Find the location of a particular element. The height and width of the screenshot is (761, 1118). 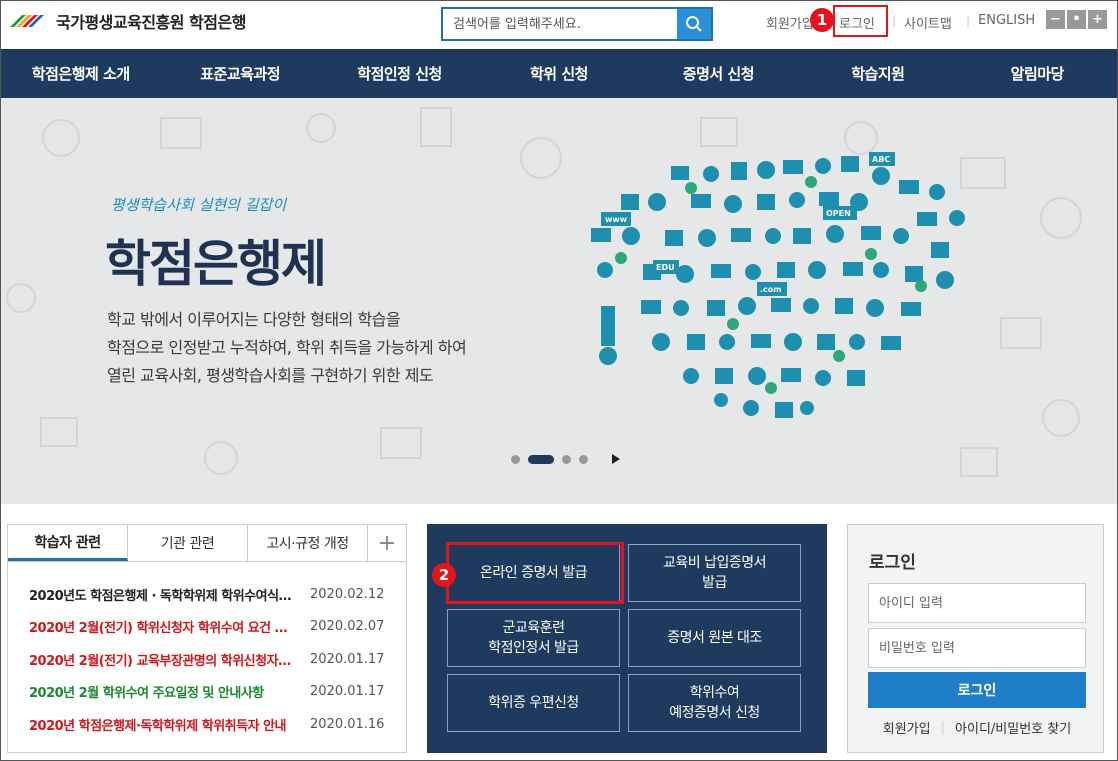

nav-item-degree-apply: 학위 신청 is located at coordinates (558, 73).